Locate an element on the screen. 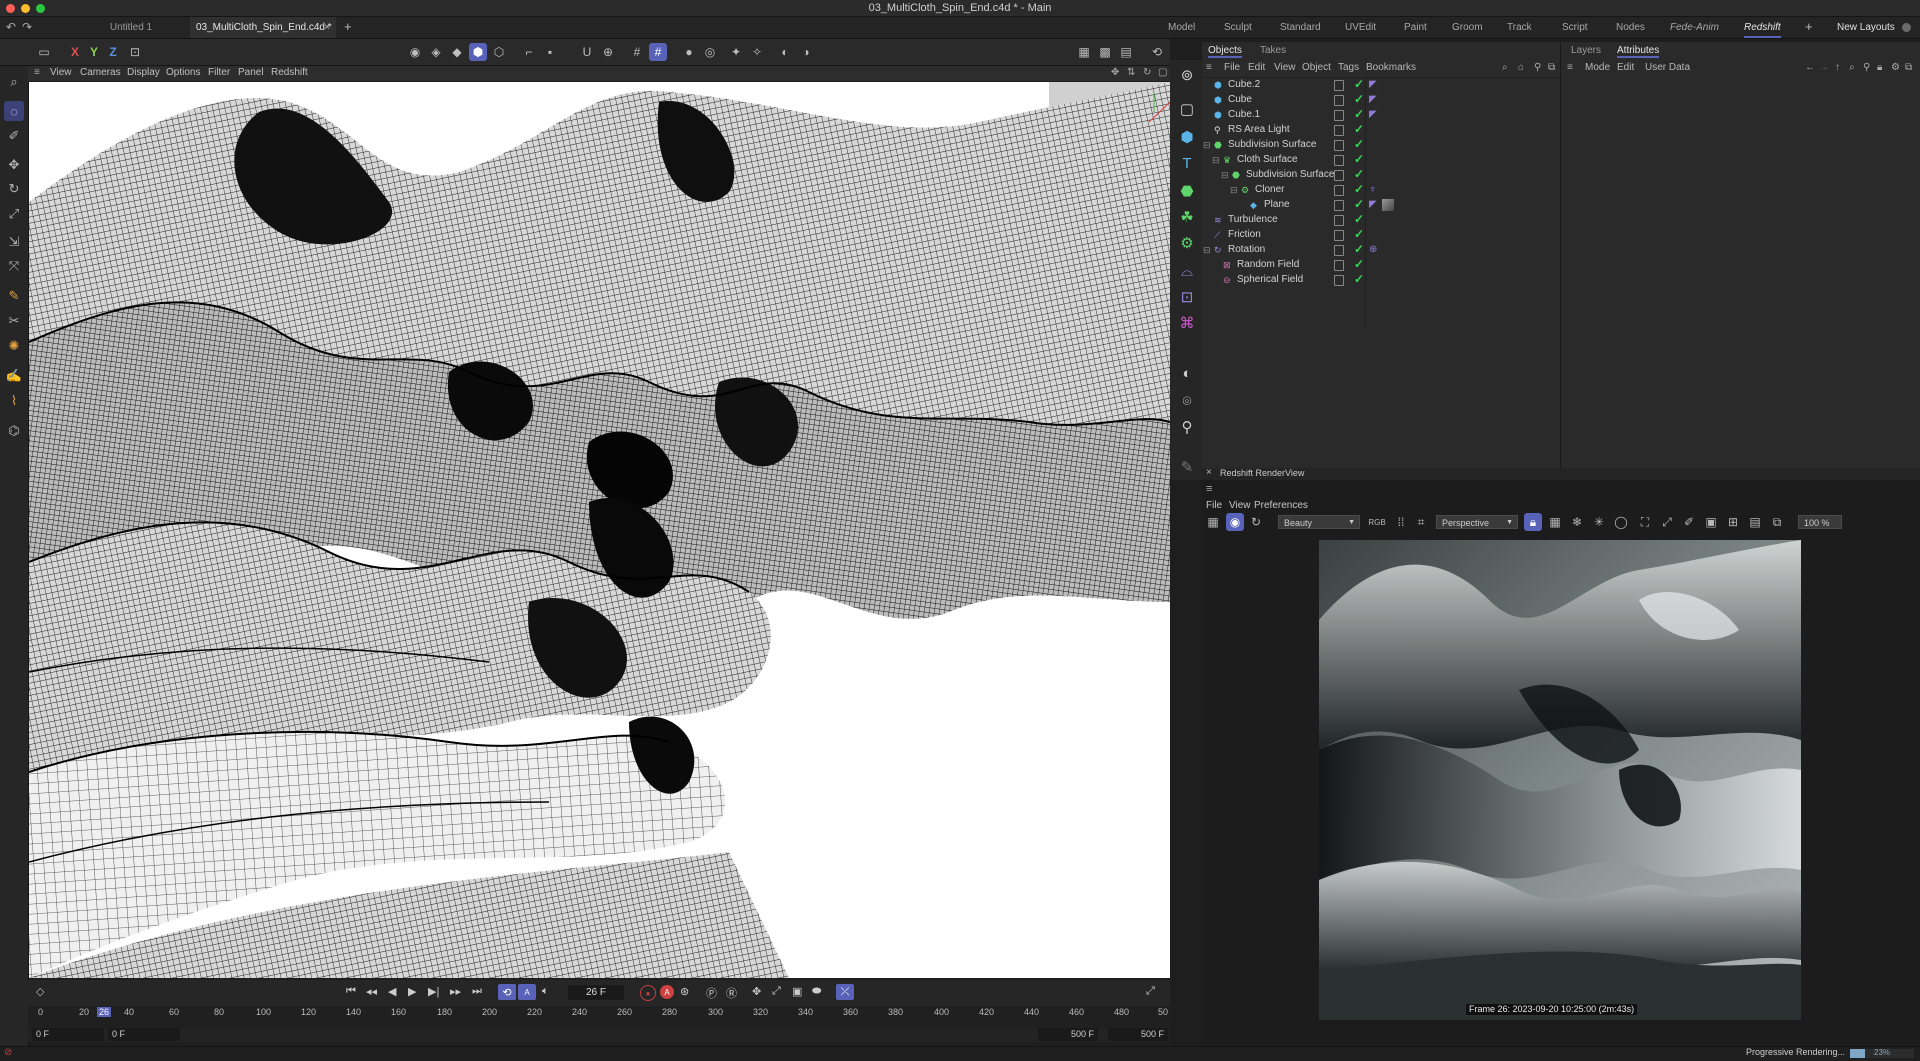 The image size is (1920, 1061). text-object-icon: T is located at coordinates (1187, 163).